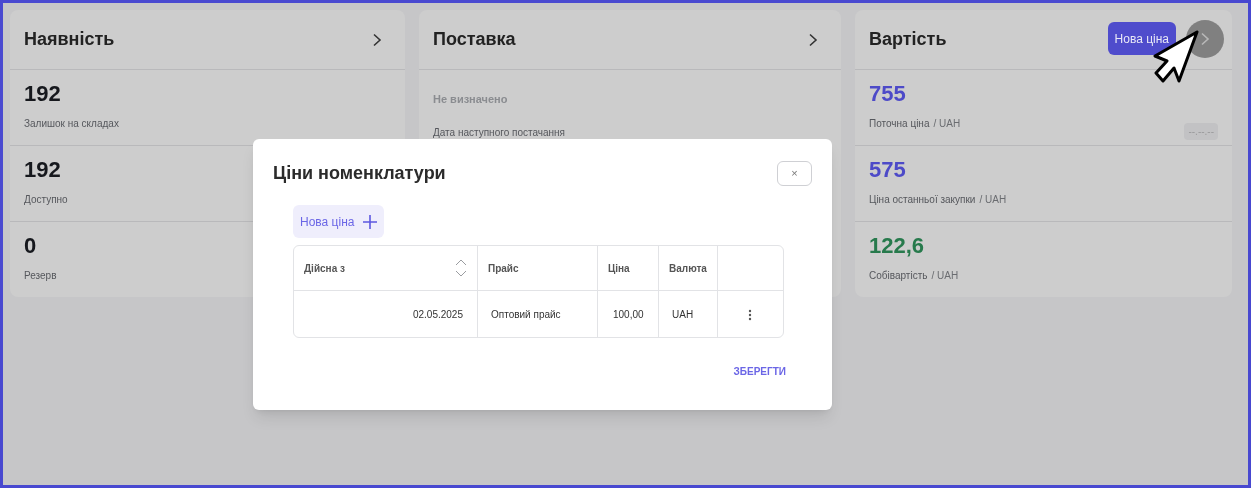 This screenshot has width=1251, height=488. What do you see at coordinates (360, 173) in the screenshot?
I see `dialog-title: Ціни номенклатури` at bounding box center [360, 173].